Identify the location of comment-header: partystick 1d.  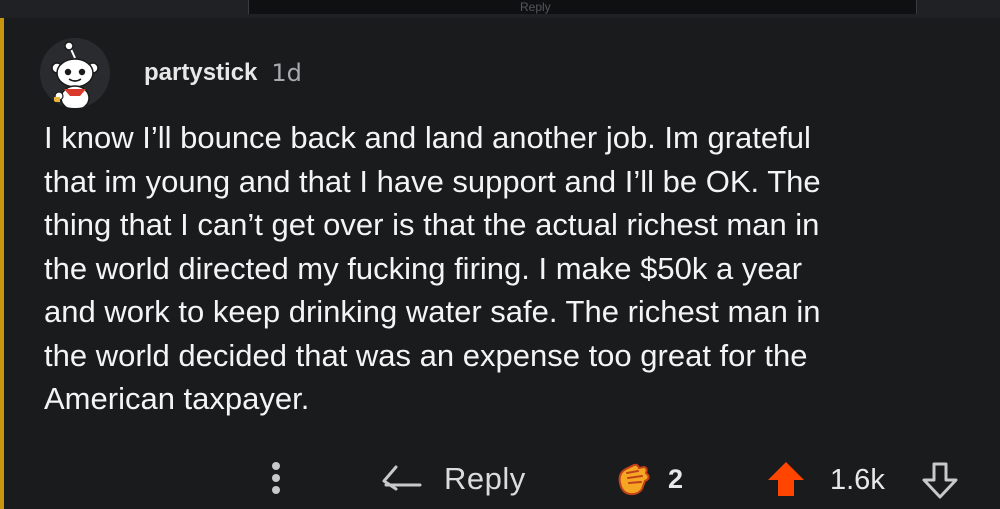
(171, 73).